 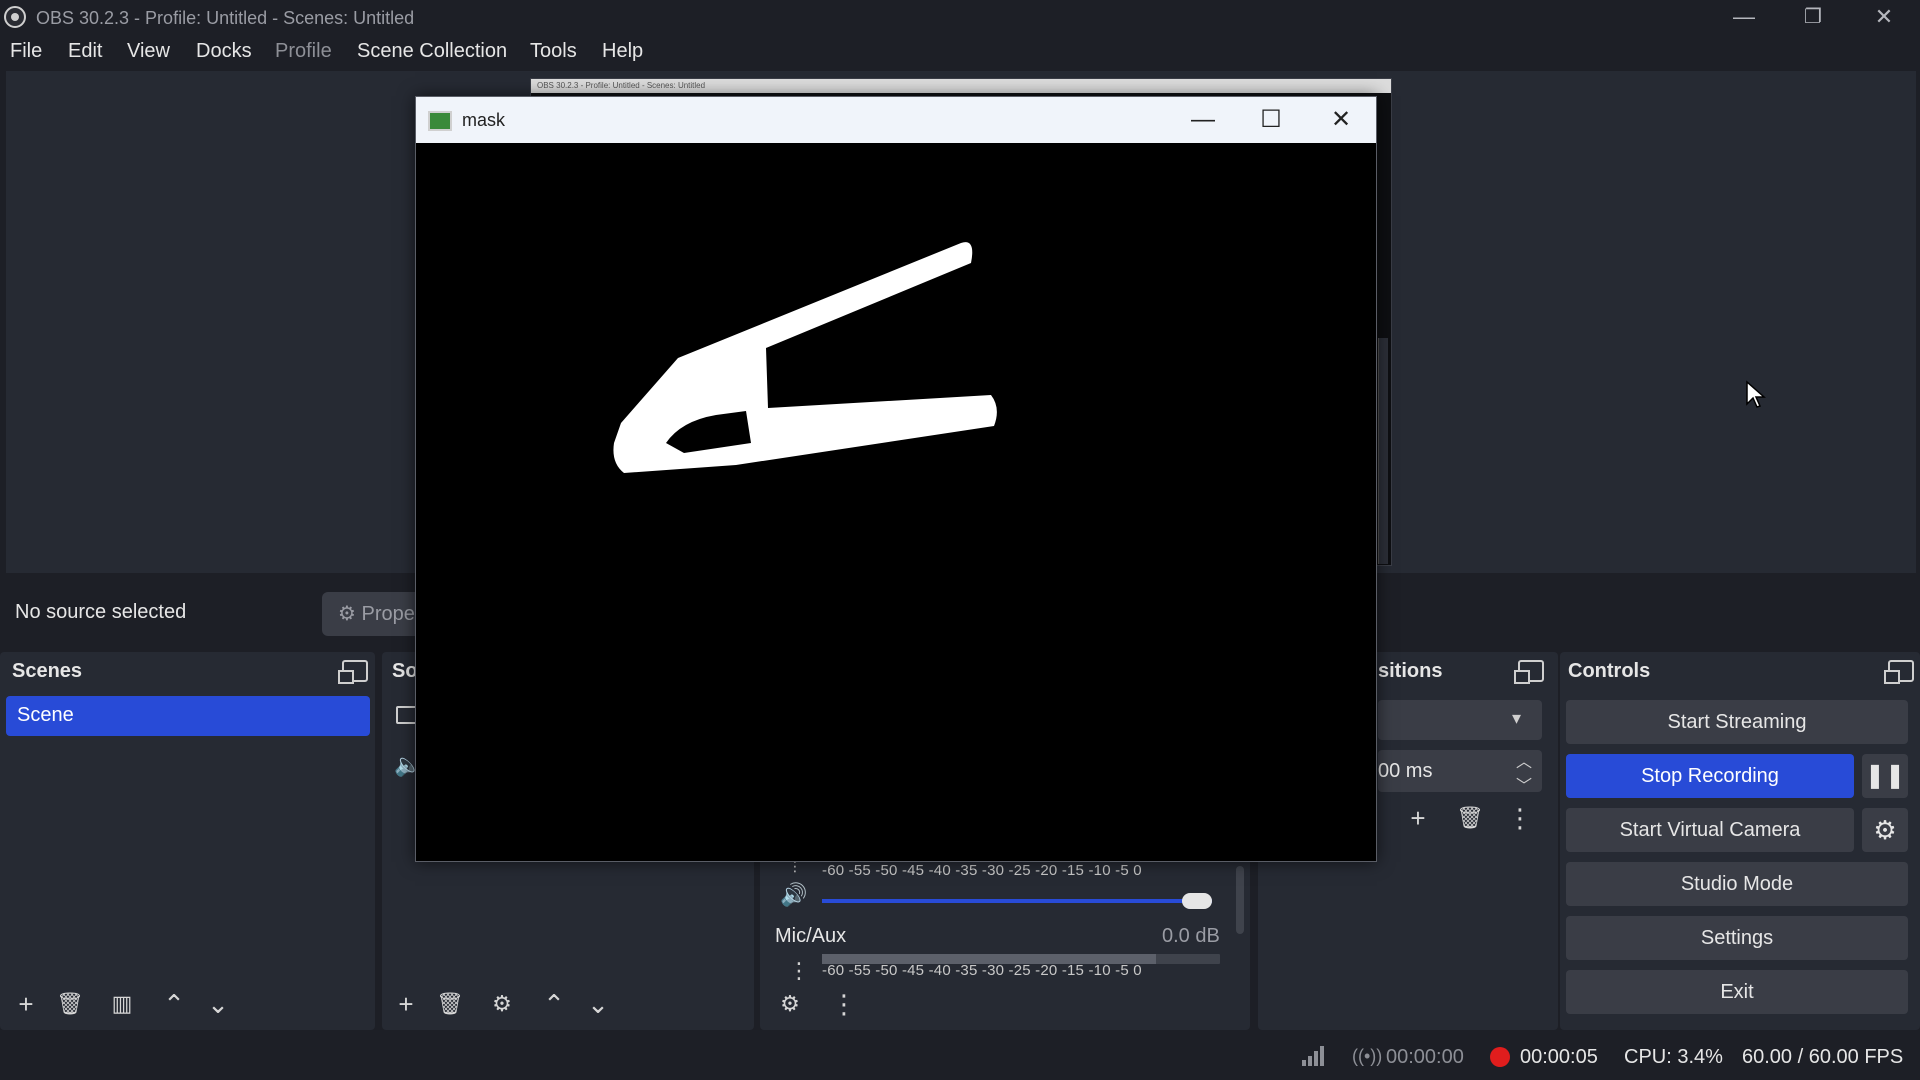 What do you see at coordinates (1744, 17) in the screenshot?
I see `minimize-icon: —` at bounding box center [1744, 17].